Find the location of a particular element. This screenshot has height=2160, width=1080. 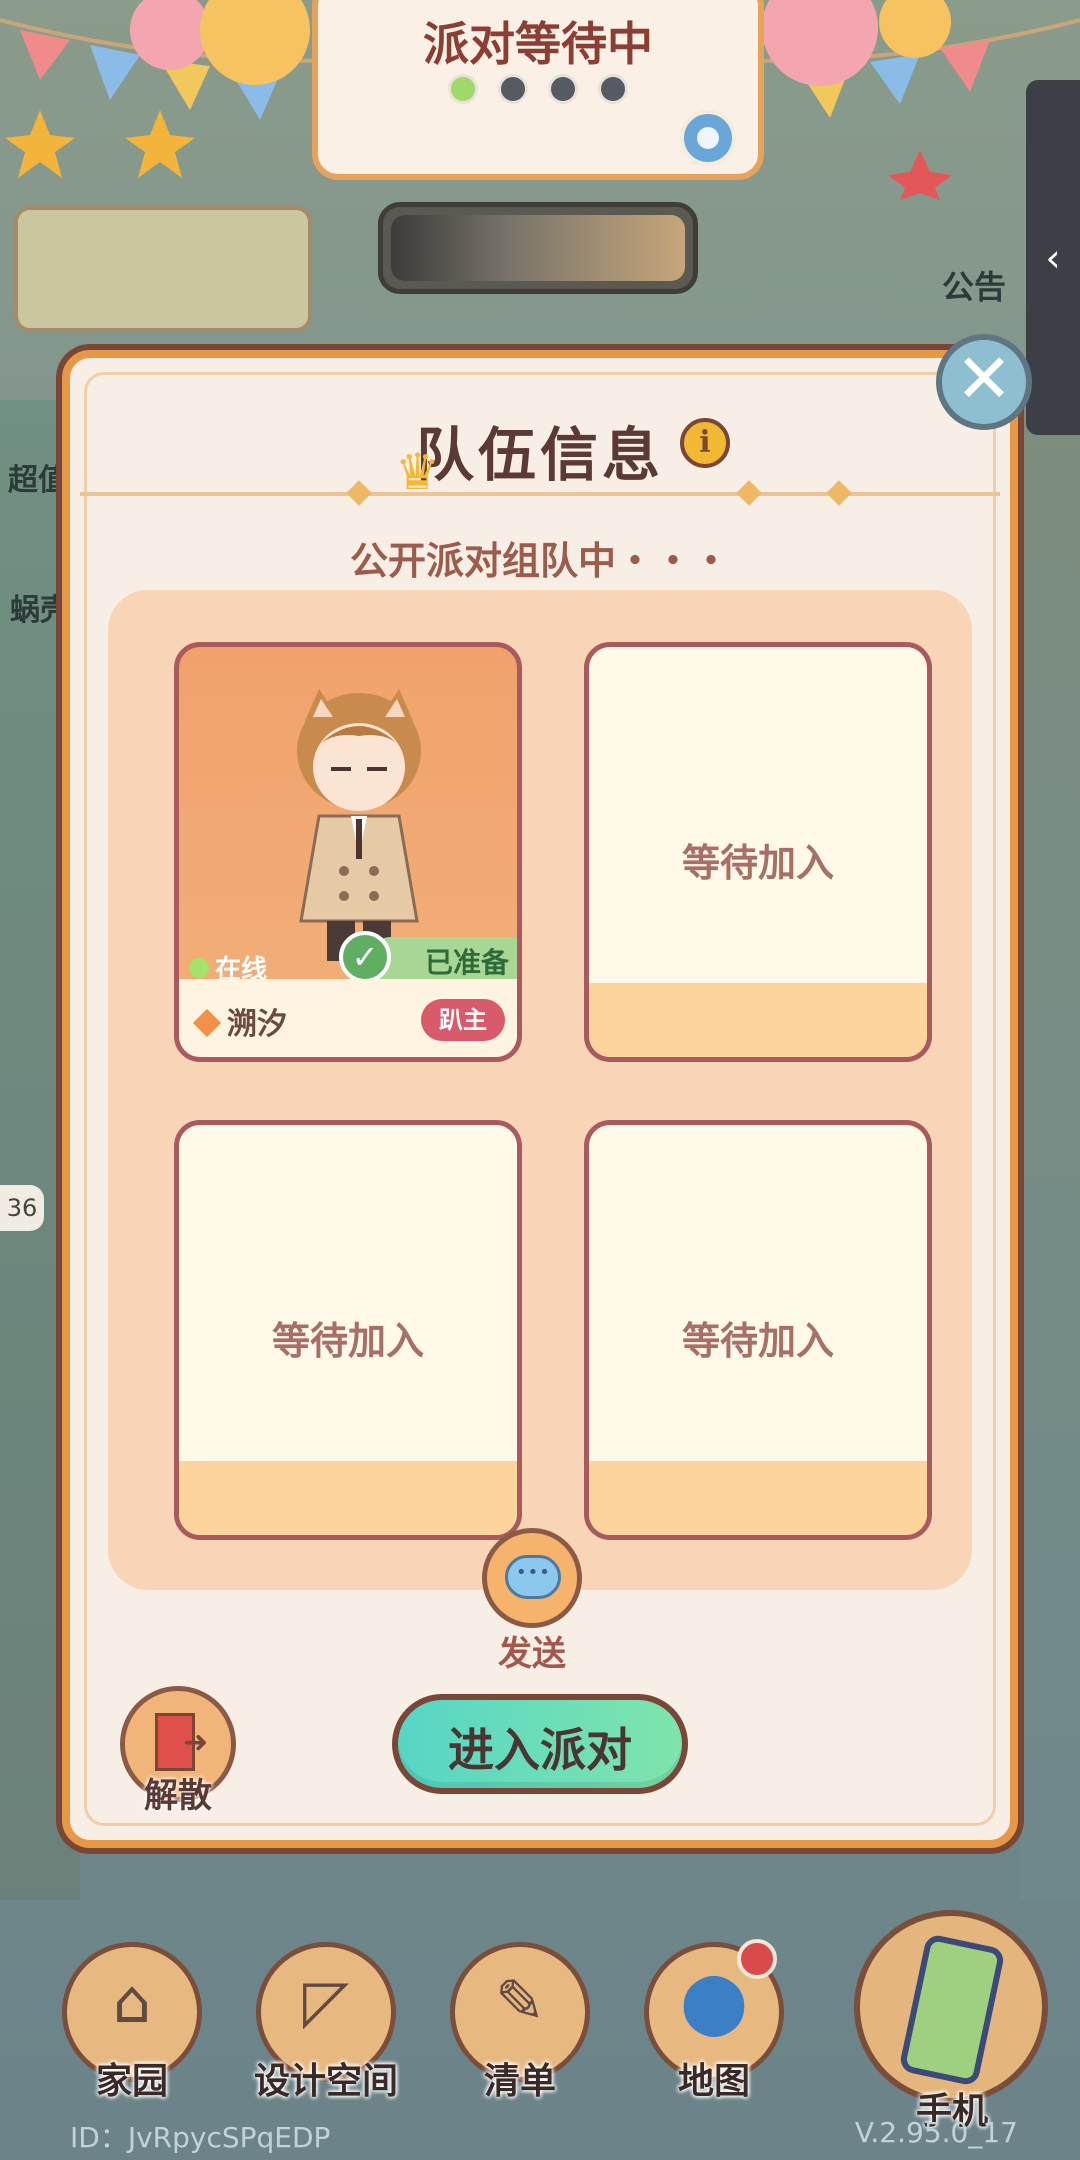

info-icon: i is located at coordinates (705, 443).